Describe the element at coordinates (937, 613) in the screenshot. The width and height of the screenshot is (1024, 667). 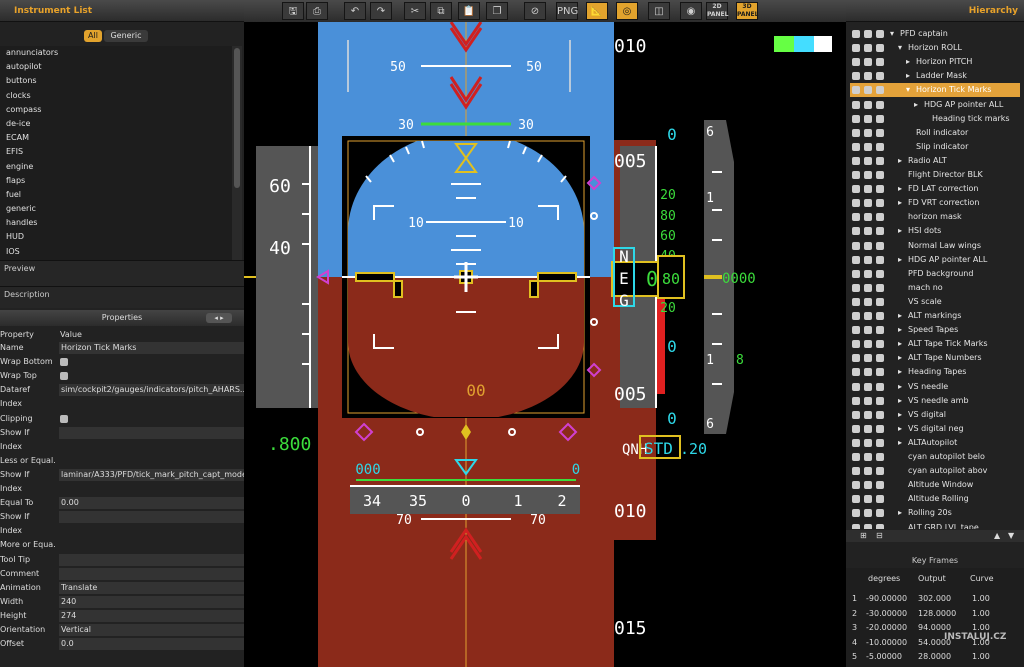
I see `keyframe-cell-out: 128.0000` at that location.